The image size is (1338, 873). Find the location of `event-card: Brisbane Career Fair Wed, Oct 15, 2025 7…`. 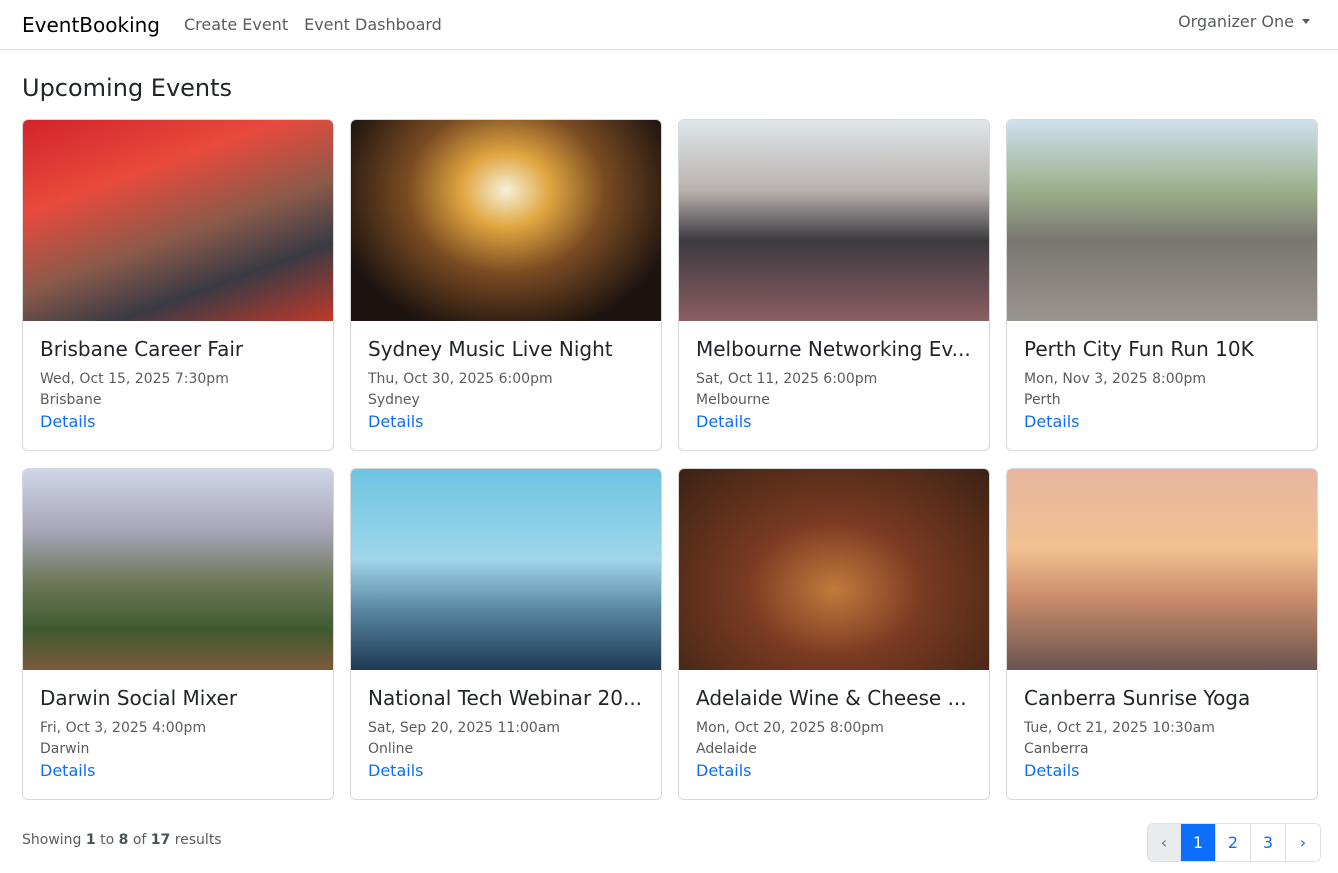

event-card: Brisbane Career Fair Wed, Oct 15, 2025 7… is located at coordinates (178, 285).